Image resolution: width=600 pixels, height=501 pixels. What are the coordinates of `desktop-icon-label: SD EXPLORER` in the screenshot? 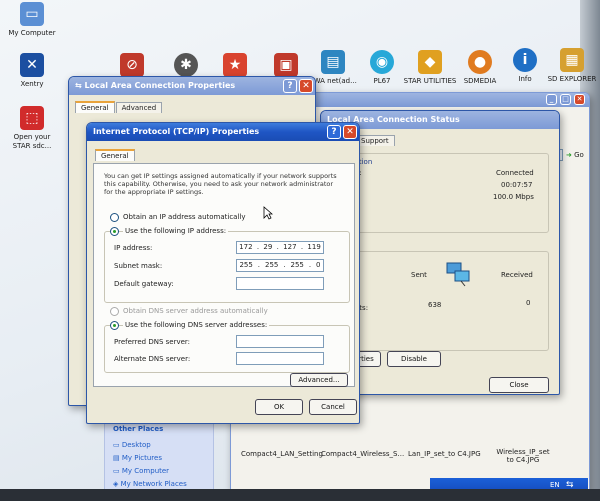 It's located at (572, 79).